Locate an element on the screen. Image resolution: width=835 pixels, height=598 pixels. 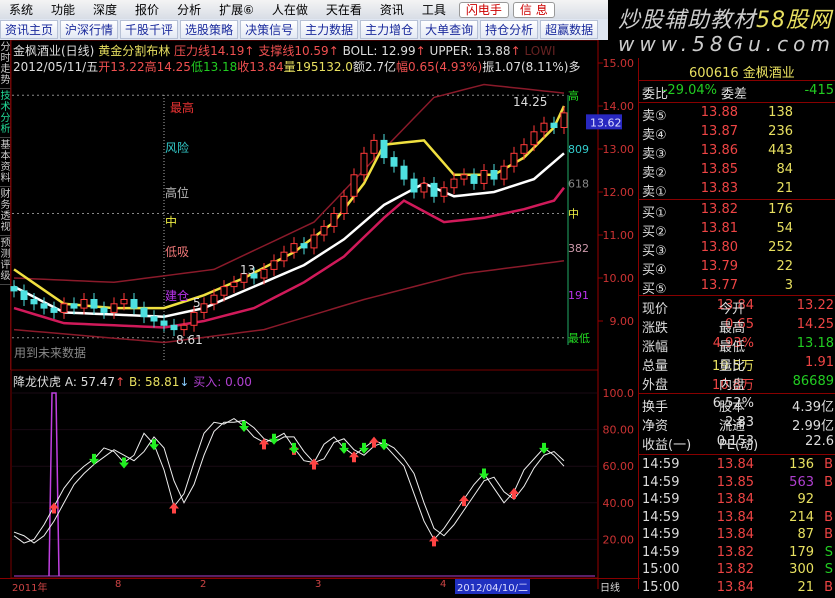
indicator-buy: 买入: 0.00 is located at coordinates (222, 382).